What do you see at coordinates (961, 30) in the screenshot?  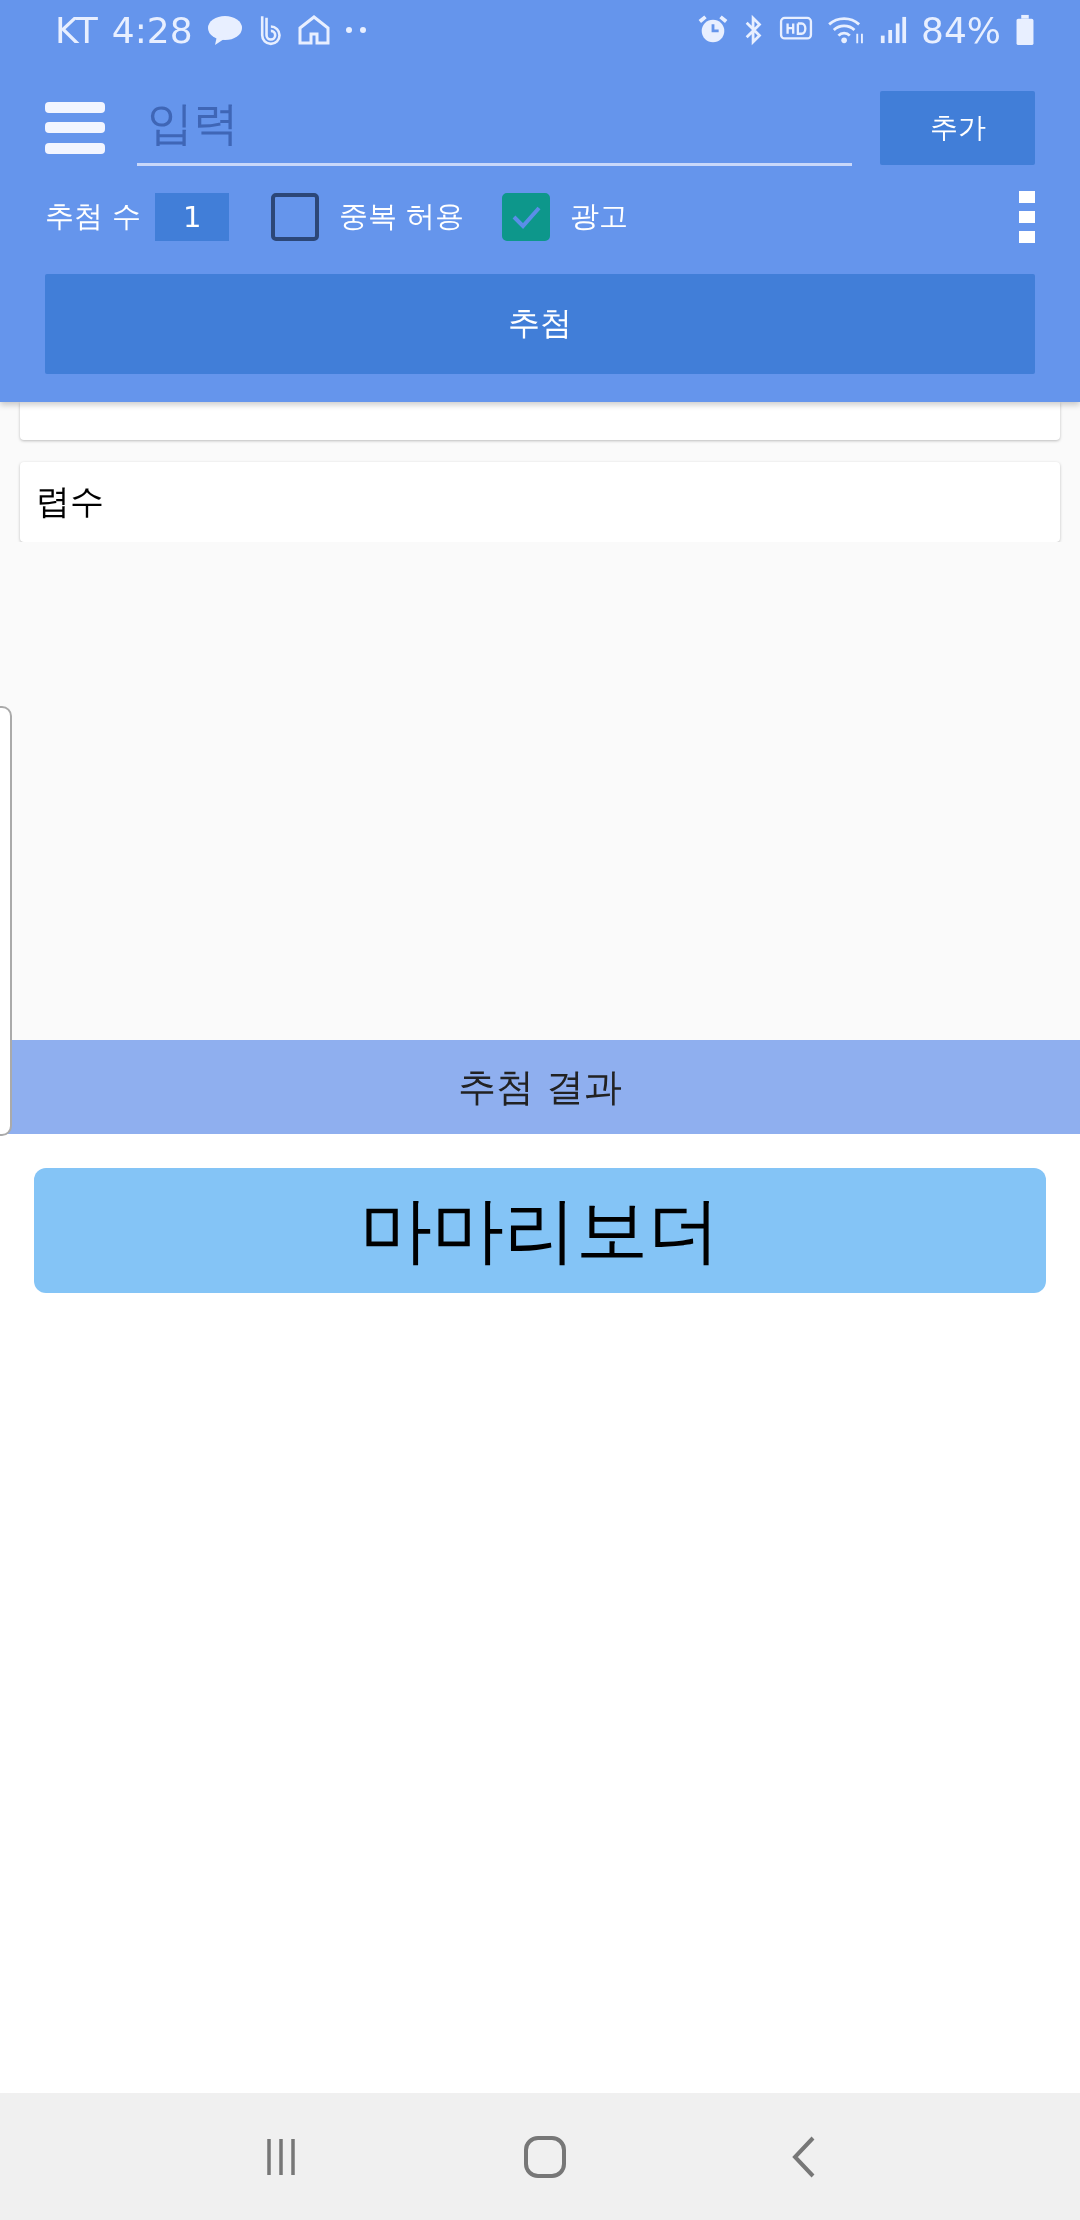 I see `battery-percent-text: 84%` at bounding box center [961, 30].